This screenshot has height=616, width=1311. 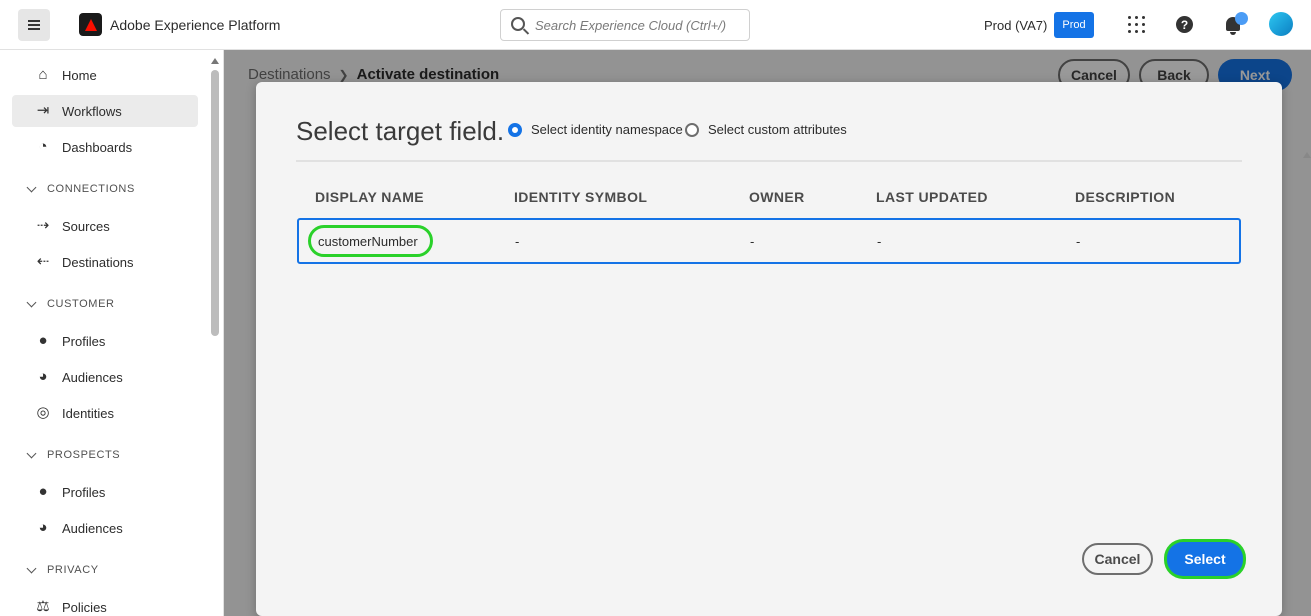 I want to click on section-title: PRIVACY, so click(x=73, y=570).